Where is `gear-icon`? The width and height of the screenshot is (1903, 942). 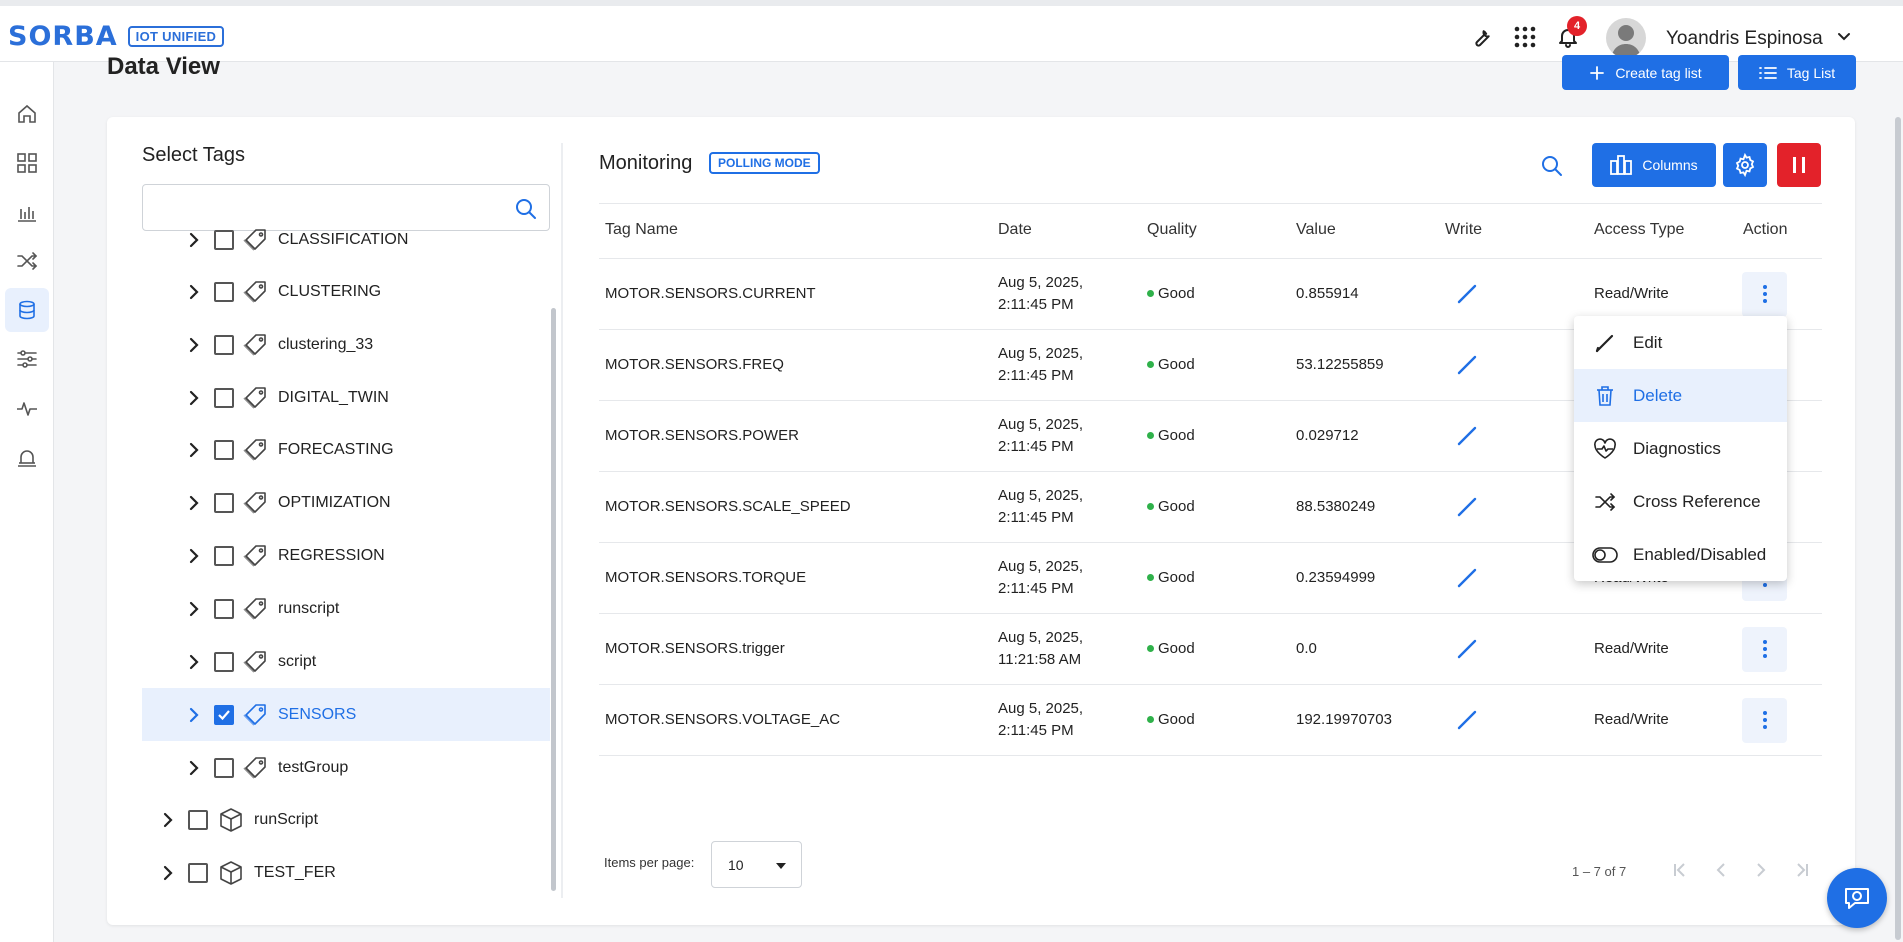 gear-icon is located at coordinates (1745, 165).